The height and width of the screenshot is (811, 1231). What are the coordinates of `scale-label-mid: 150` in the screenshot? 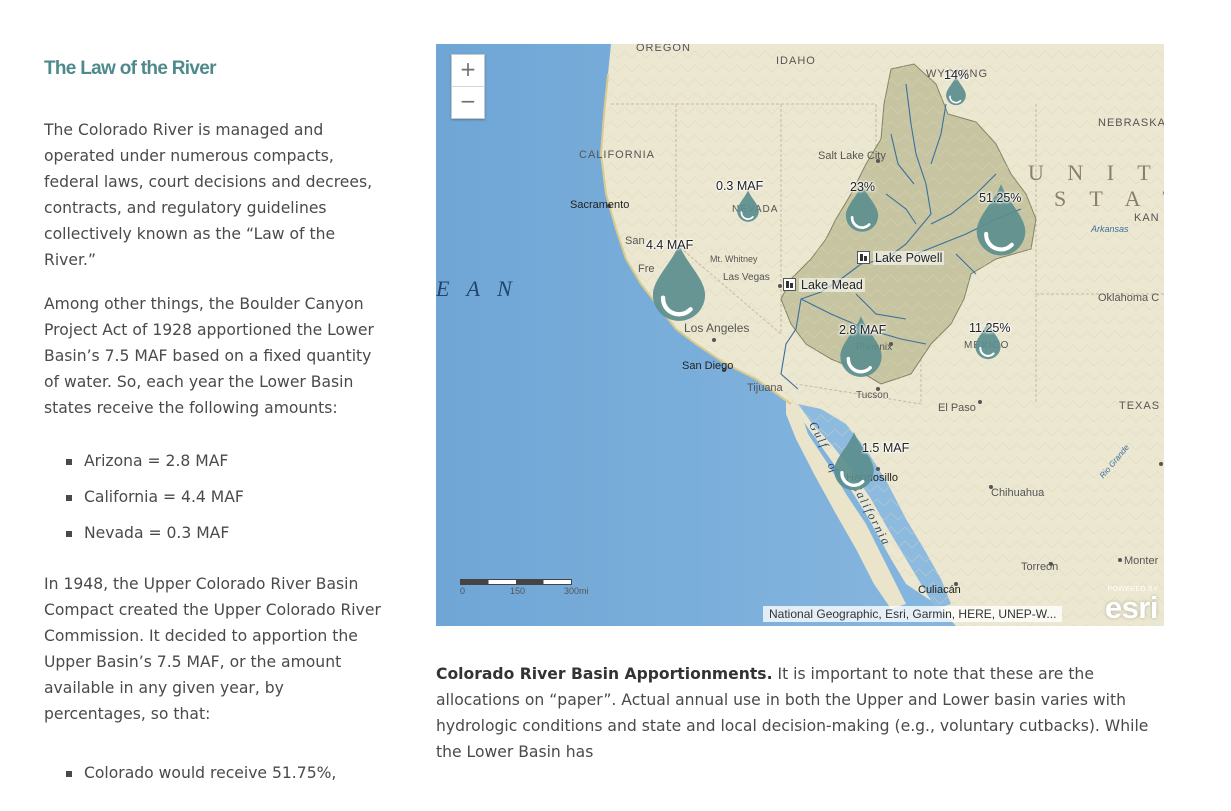 It's located at (518, 591).